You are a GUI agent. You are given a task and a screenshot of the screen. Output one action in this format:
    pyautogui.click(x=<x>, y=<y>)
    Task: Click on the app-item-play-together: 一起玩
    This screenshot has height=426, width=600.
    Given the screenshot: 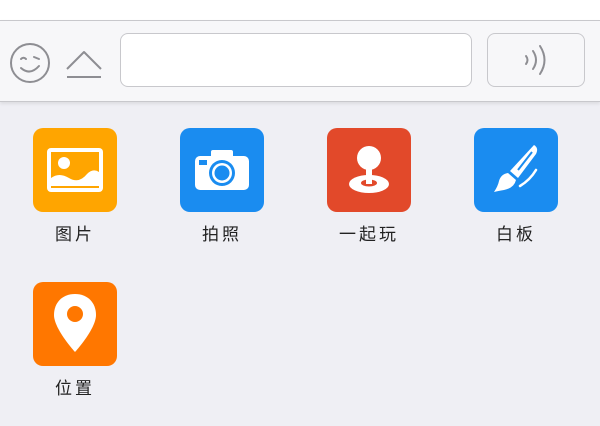 What is the action you would take?
    pyautogui.click(x=369, y=193)
    